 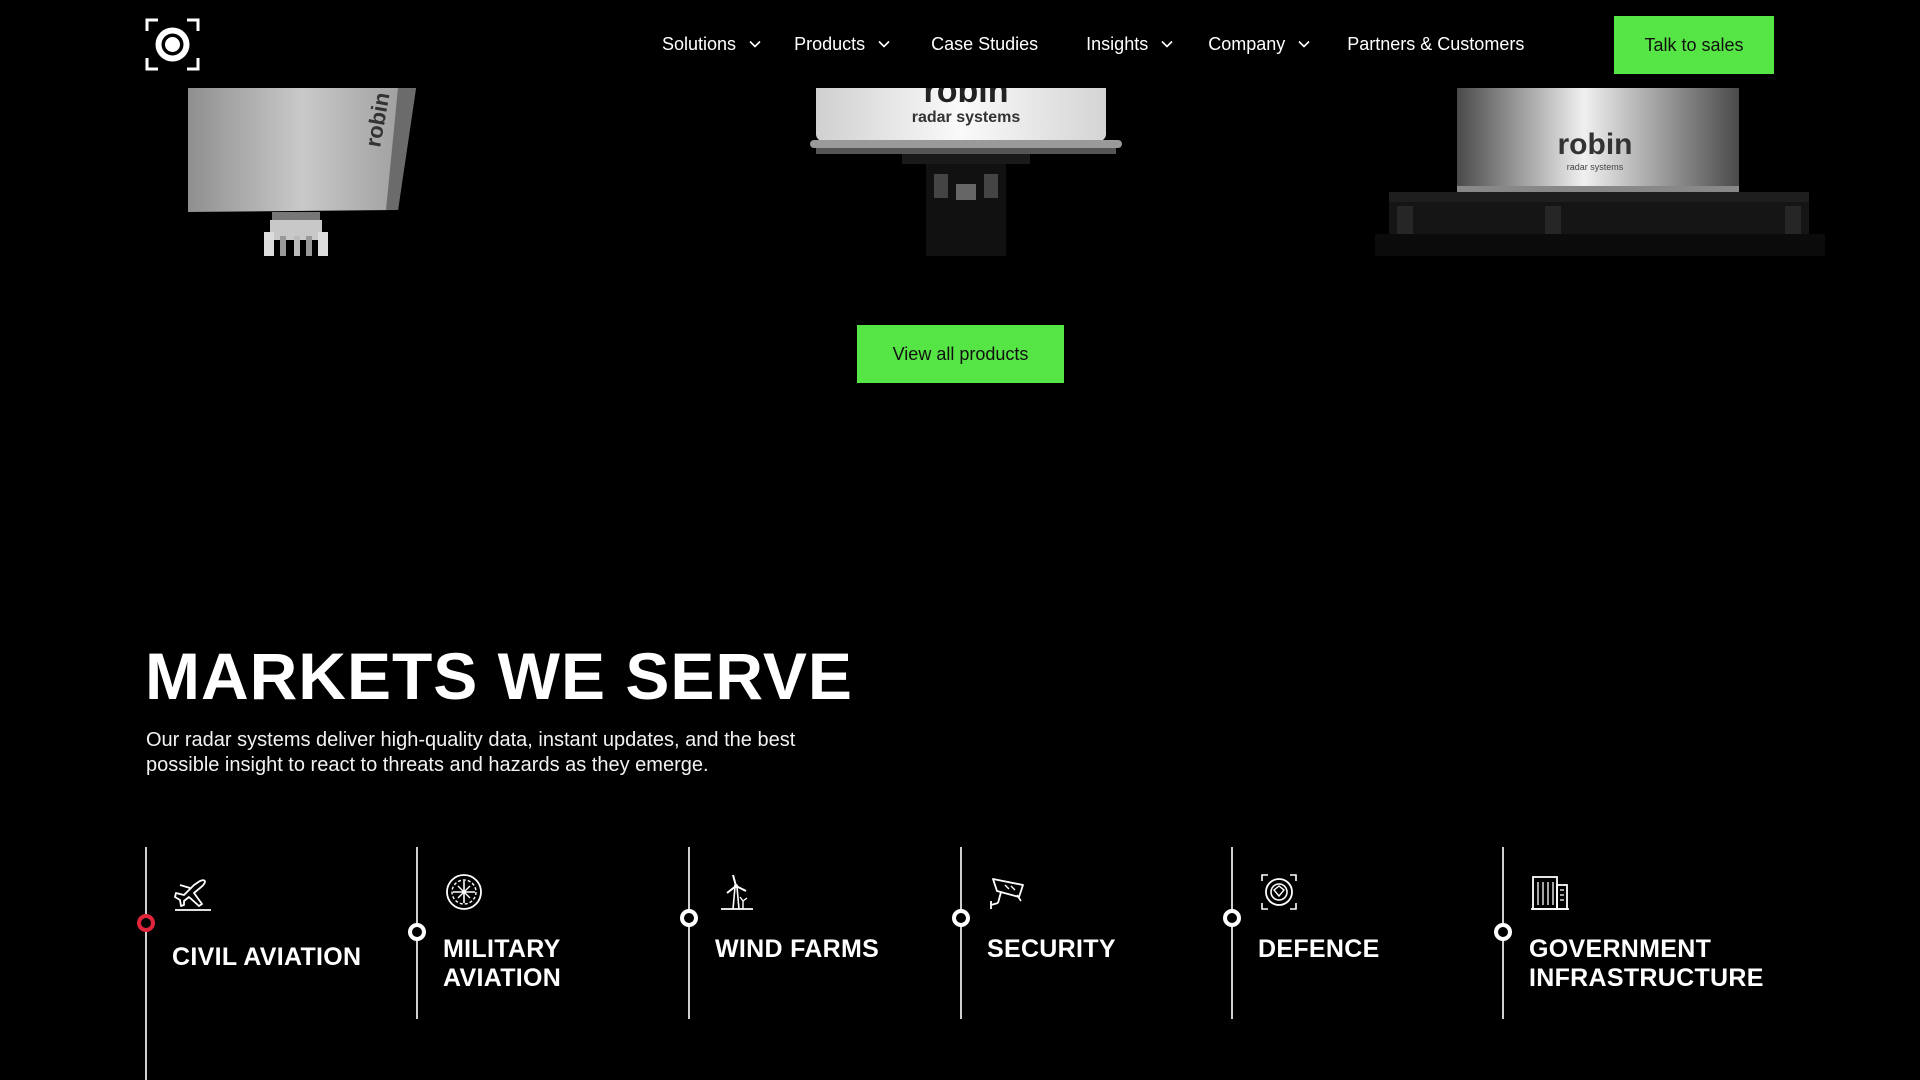 I want to click on nav-company-label: Company, so click(x=1247, y=43).